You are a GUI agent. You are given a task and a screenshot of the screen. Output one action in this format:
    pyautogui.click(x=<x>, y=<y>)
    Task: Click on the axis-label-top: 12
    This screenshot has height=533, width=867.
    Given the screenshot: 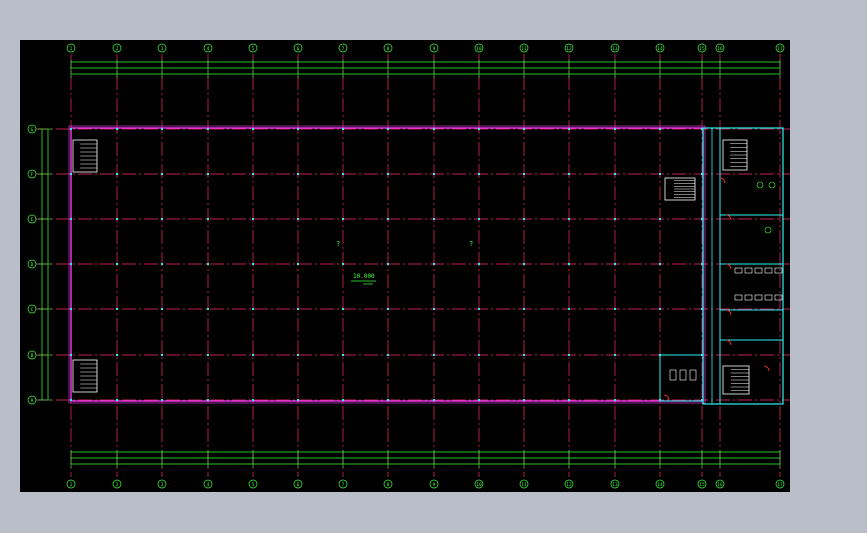 What is the action you would take?
    pyautogui.click(x=569, y=49)
    